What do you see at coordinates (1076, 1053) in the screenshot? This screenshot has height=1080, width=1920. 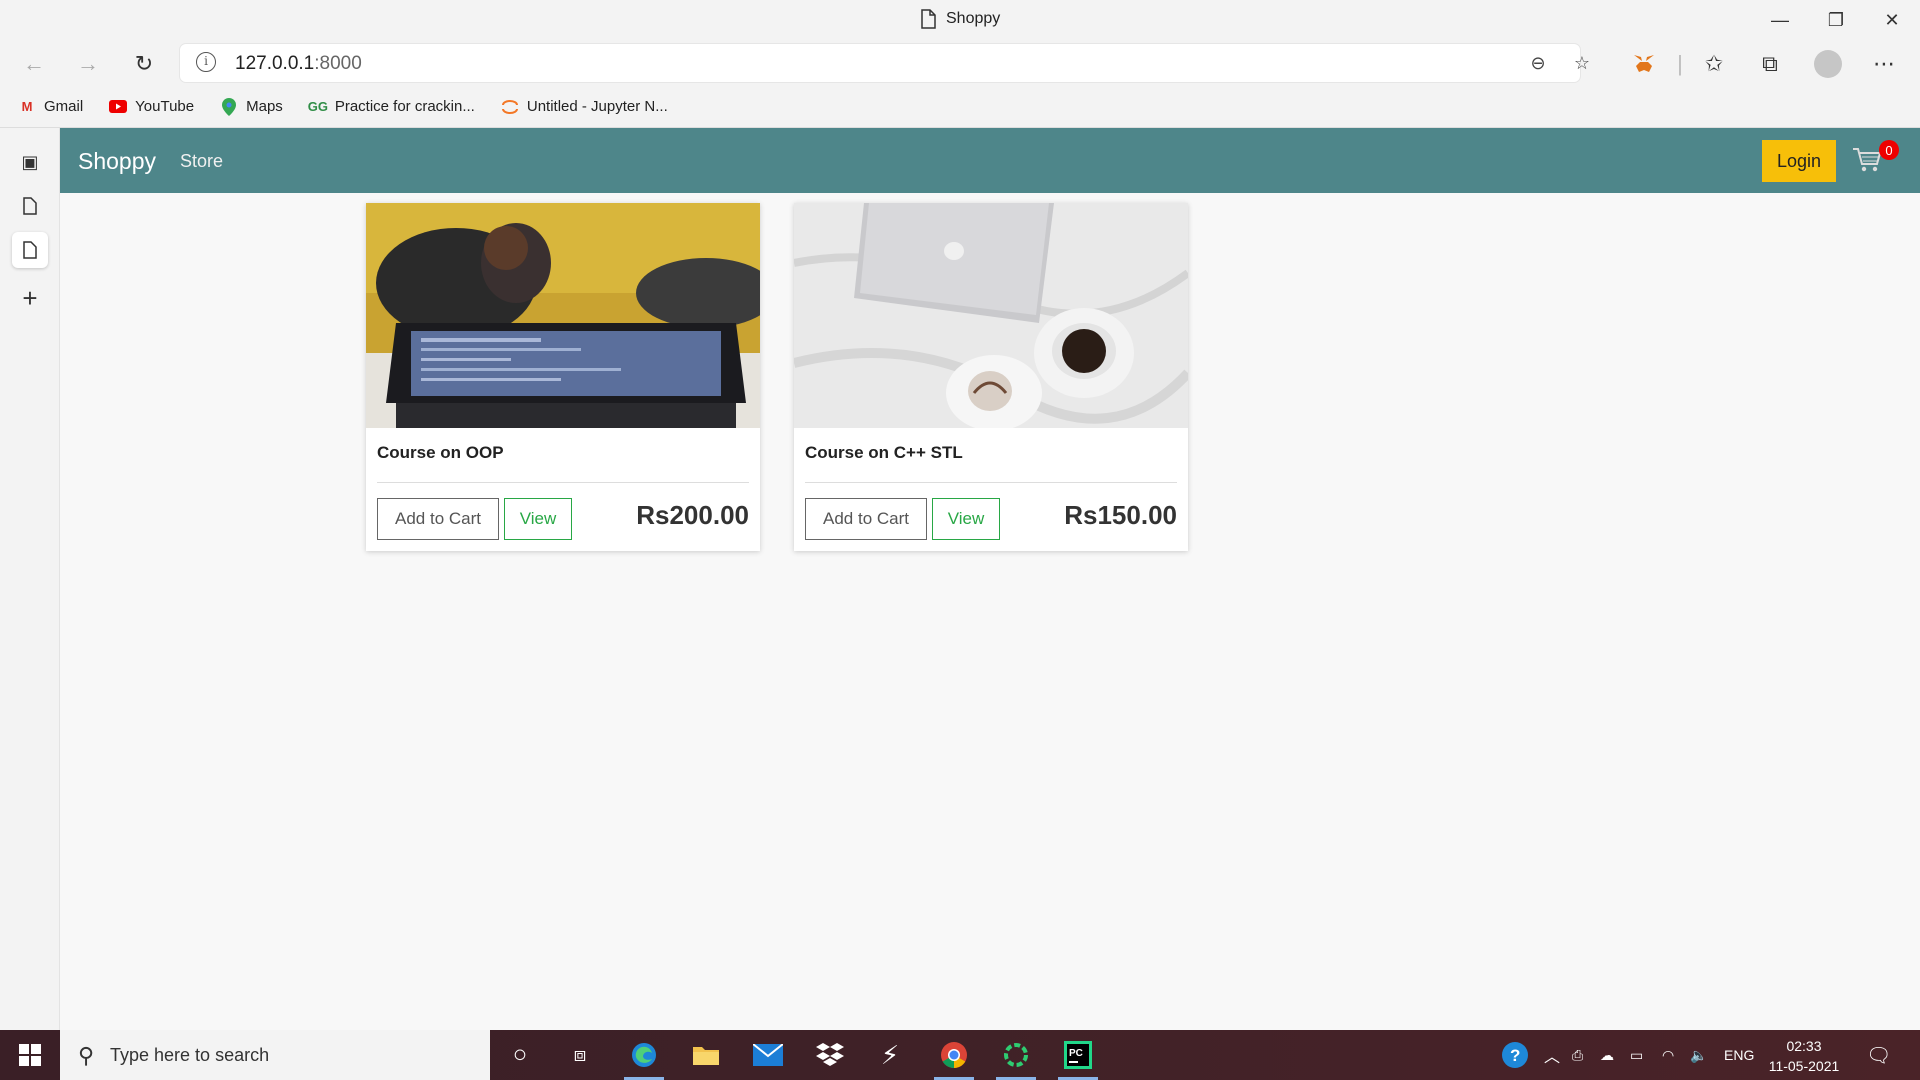 I see `svg-text: PC` at bounding box center [1076, 1053].